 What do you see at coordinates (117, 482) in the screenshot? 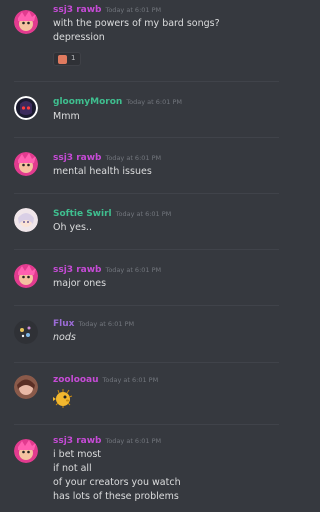
I see `message-text: of your creators you watch` at bounding box center [117, 482].